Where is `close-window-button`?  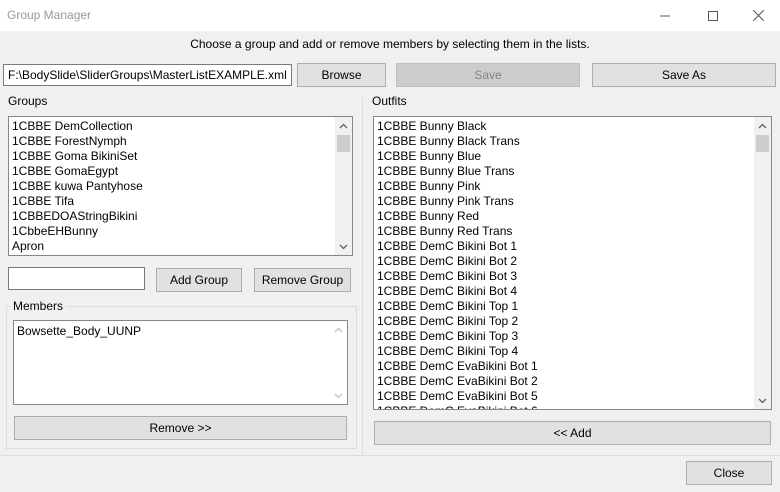
close-window-button is located at coordinates (757, 15).